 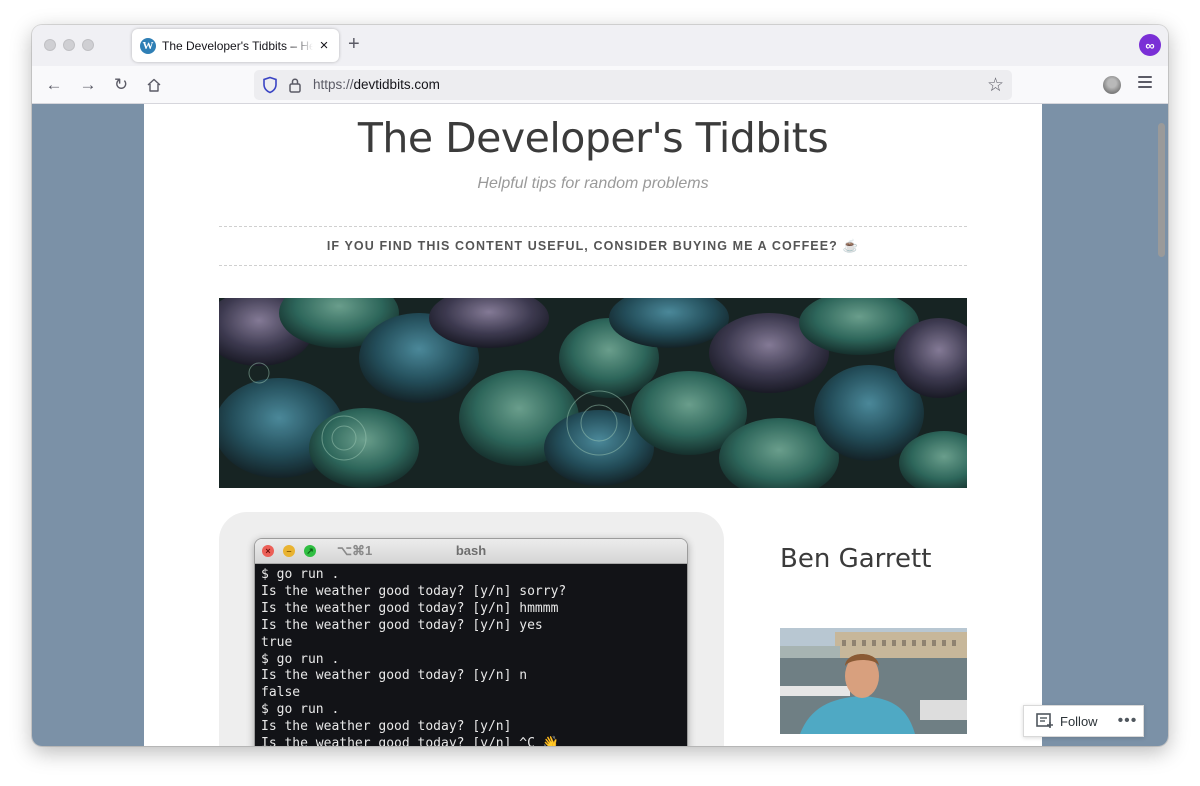 I want to click on zoom-window-button, so click(x=88, y=45).